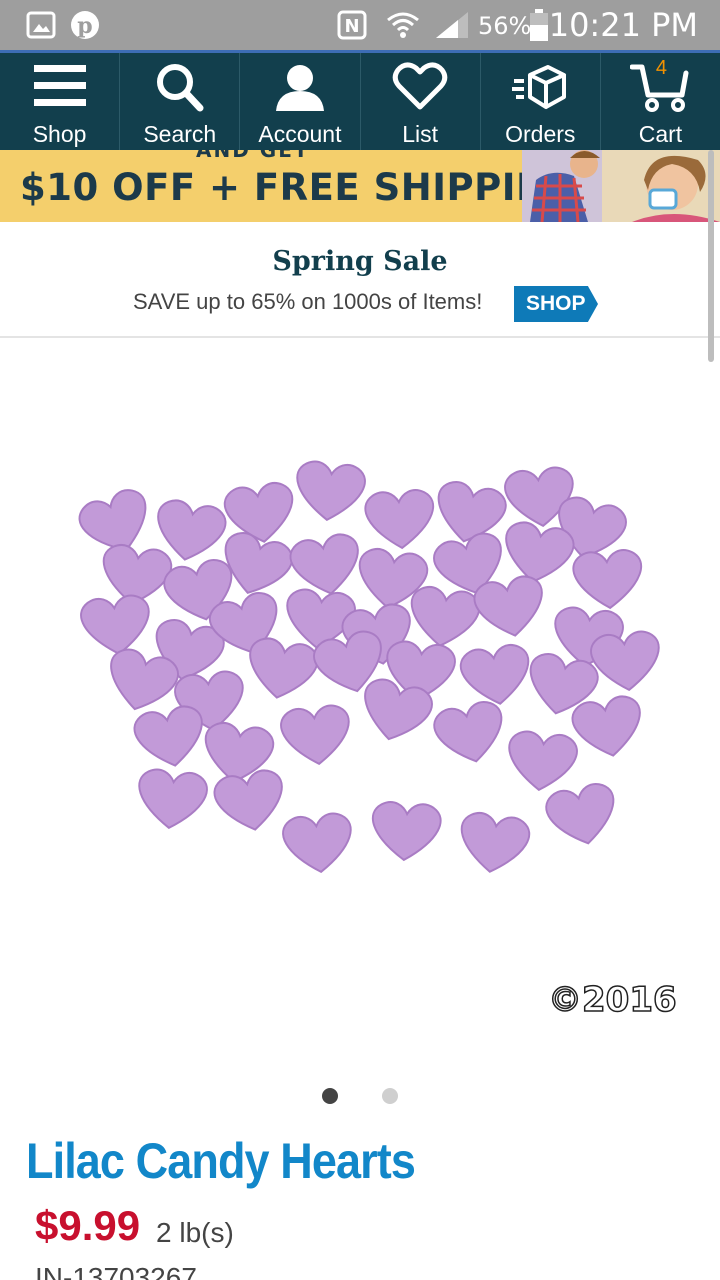 The height and width of the screenshot is (1280, 720). Describe the element at coordinates (360, 261) in the screenshot. I see `sale-title: Spring Sale` at that location.